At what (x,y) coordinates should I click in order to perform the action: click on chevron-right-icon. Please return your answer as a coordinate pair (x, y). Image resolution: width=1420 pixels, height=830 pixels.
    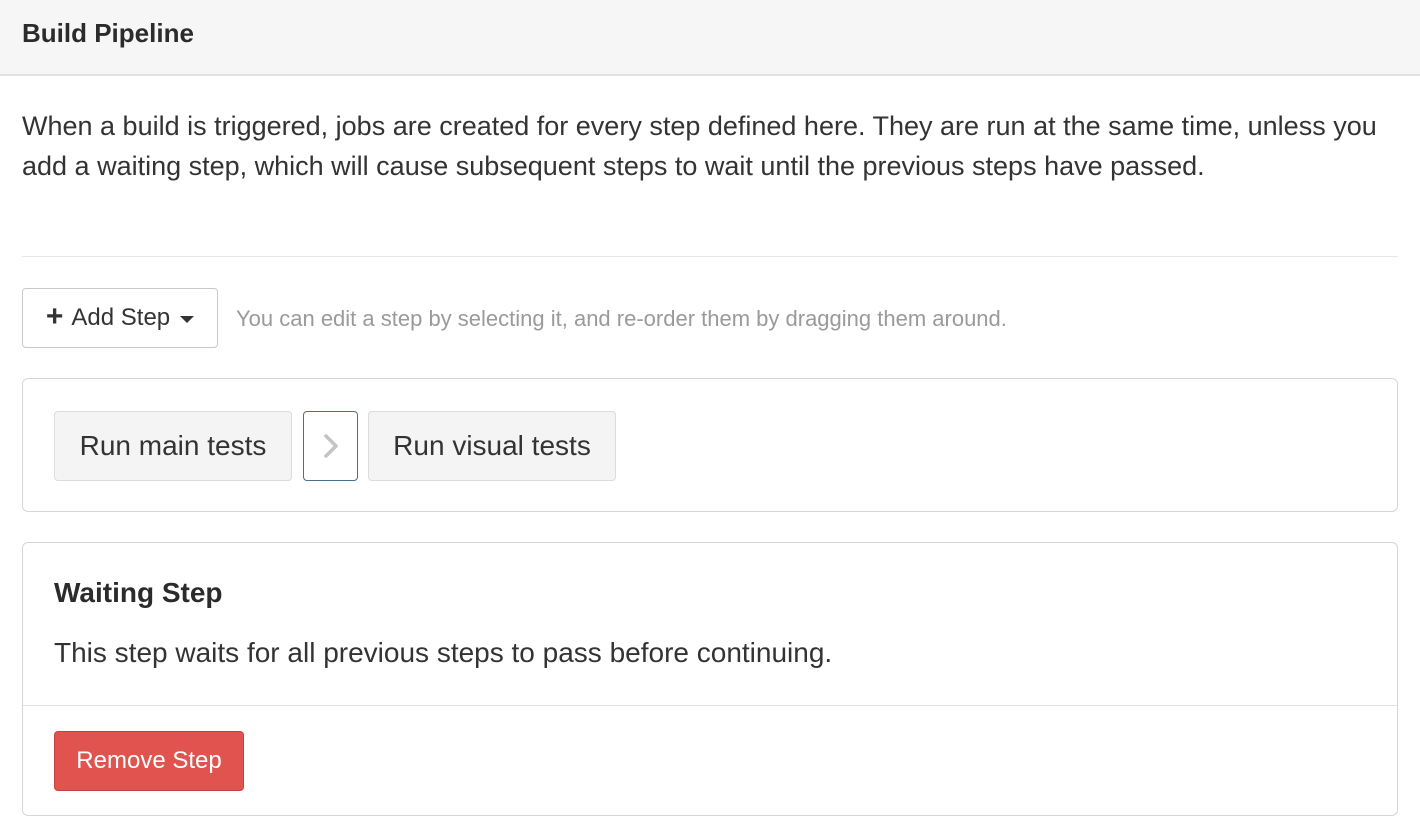
    Looking at the image, I should click on (330, 446).